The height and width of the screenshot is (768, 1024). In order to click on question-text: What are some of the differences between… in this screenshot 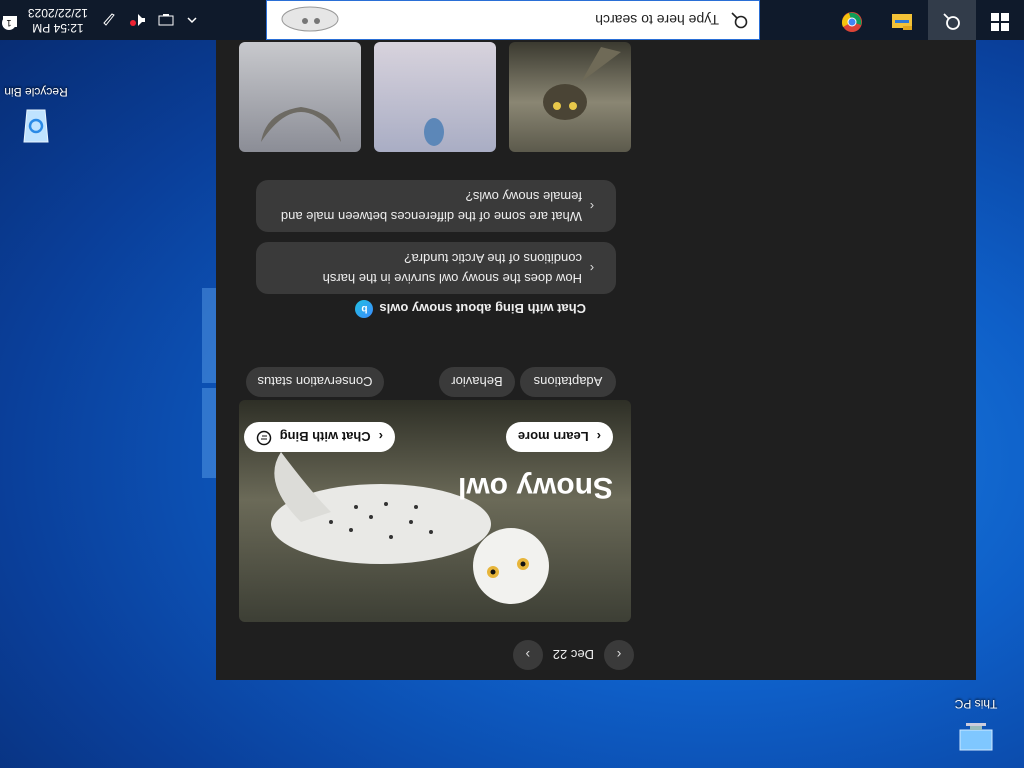, I will do `click(431, 206)`.